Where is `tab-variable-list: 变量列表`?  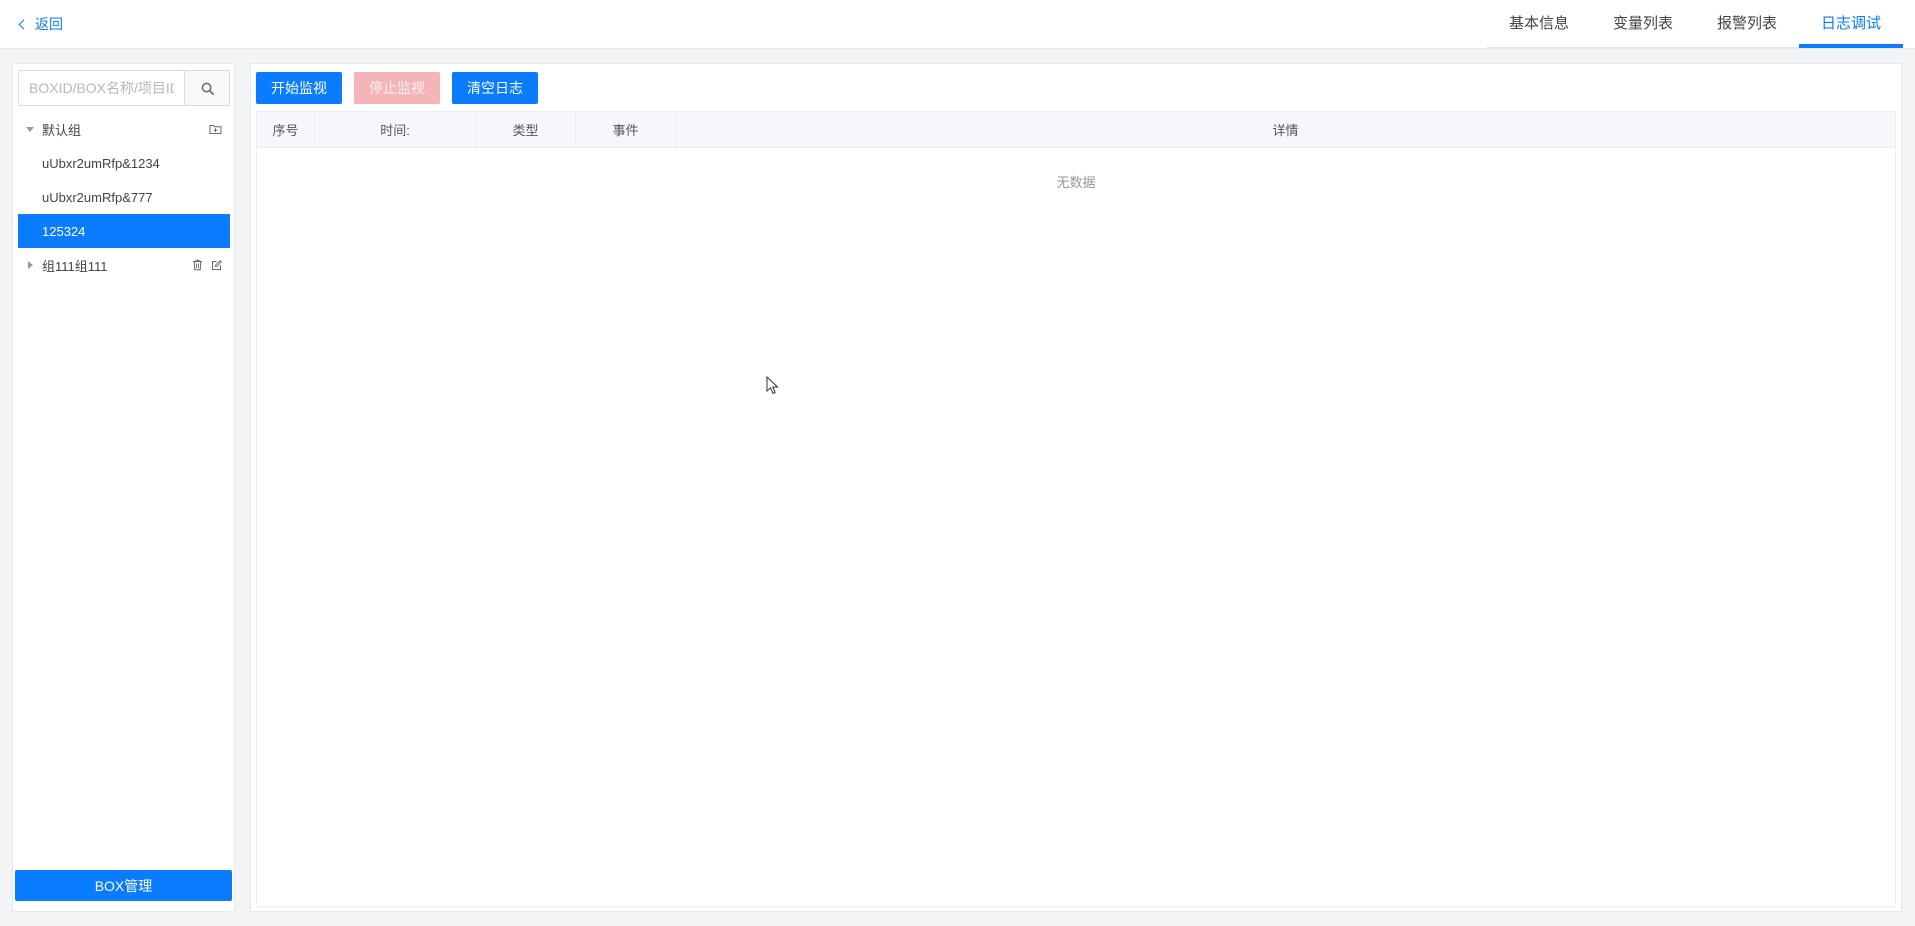 tab-variable-list: 变量列表 is located at coordinates (1643, 22).